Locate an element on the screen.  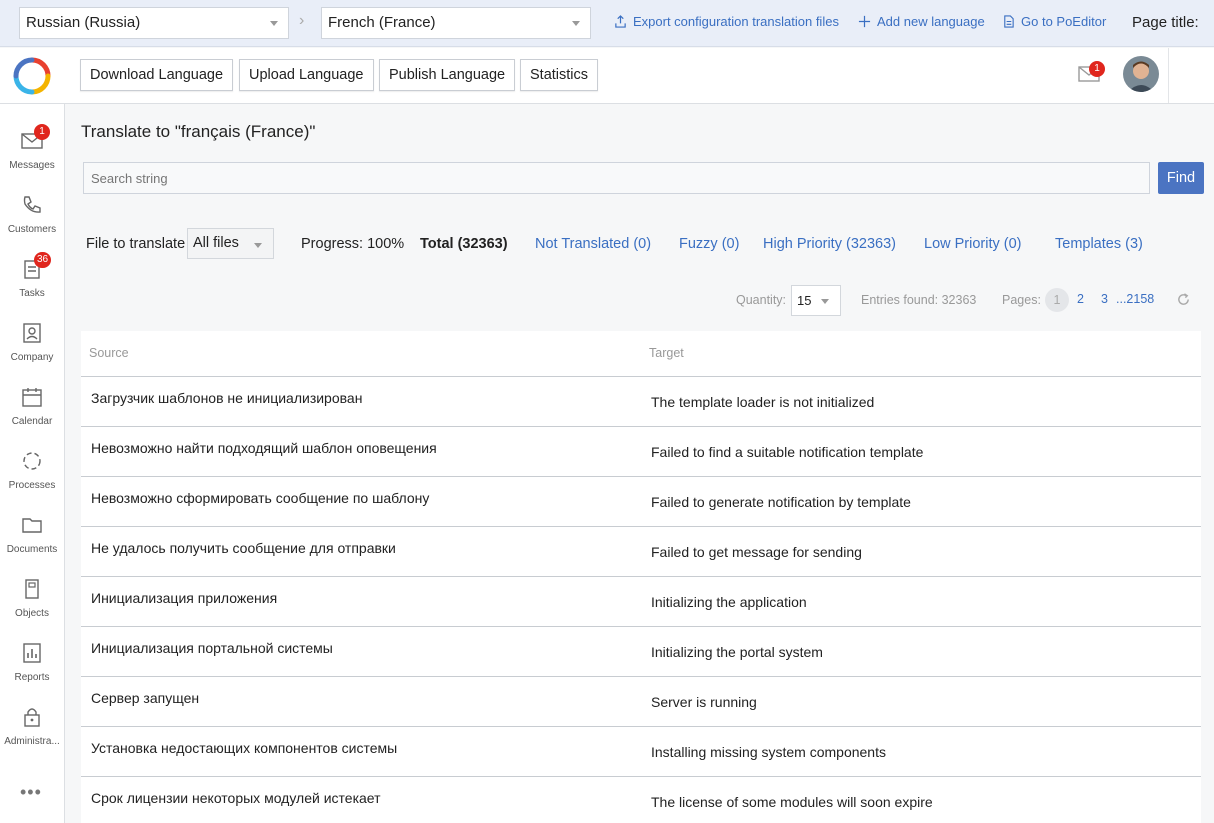
source-cell: Инициализация приложения is located at coordinates (184, 598).